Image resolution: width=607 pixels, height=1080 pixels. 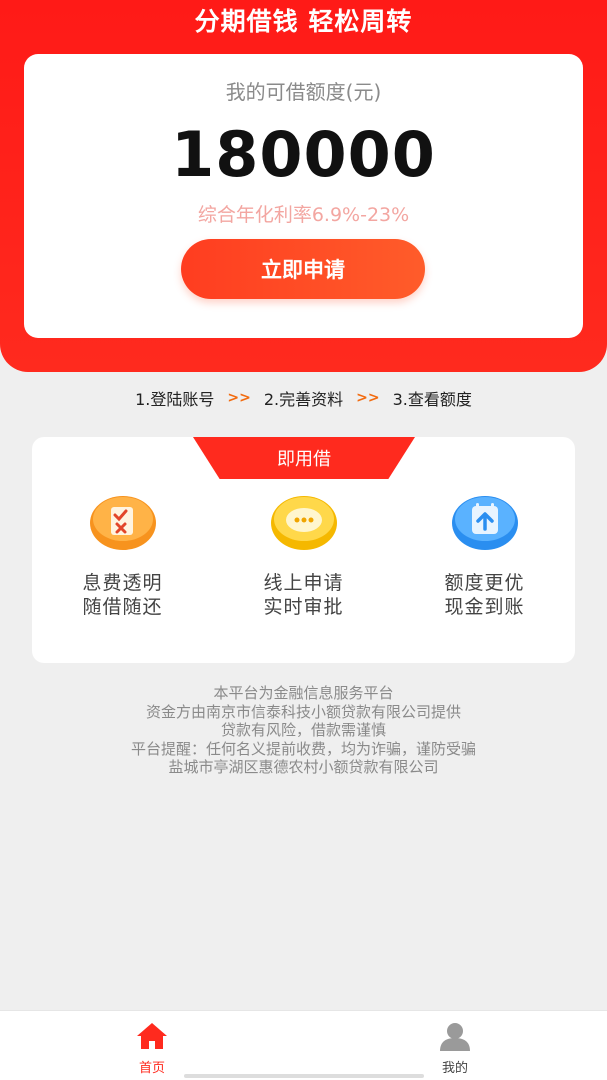 What do you see at coordinates (122, 523) in the screenshot?
I see `checklist-icon` at bounding box center [122, 523].